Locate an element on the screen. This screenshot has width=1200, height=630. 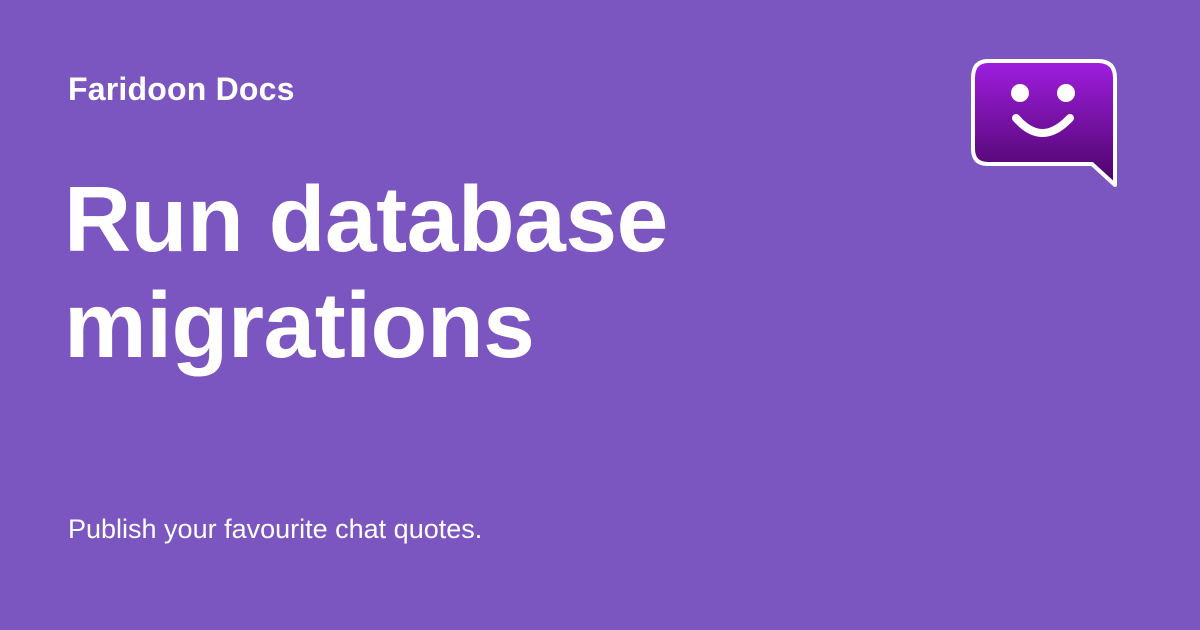
smiley-left-eye is located at coordinates (1020, 93).